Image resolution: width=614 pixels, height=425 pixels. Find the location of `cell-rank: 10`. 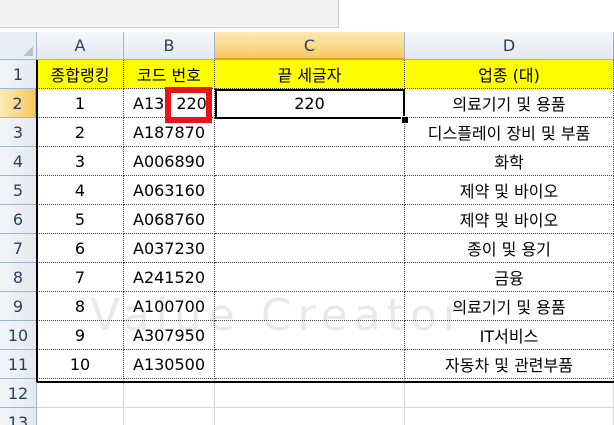

cell-rank: 10 is located at coordinates (80, 364).